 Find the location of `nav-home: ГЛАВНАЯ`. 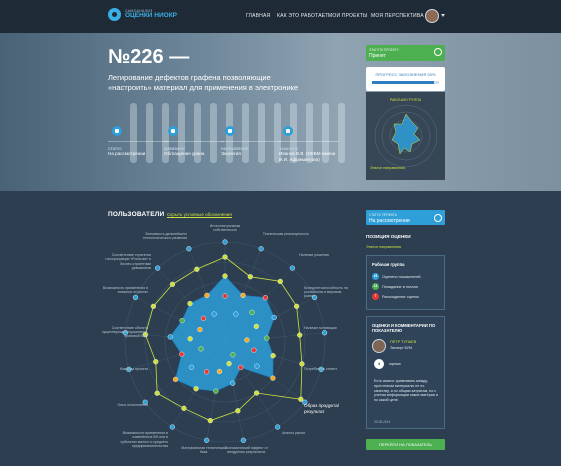

nav-home: ГЛАВНАЯ is located at coordinates (258, 16).